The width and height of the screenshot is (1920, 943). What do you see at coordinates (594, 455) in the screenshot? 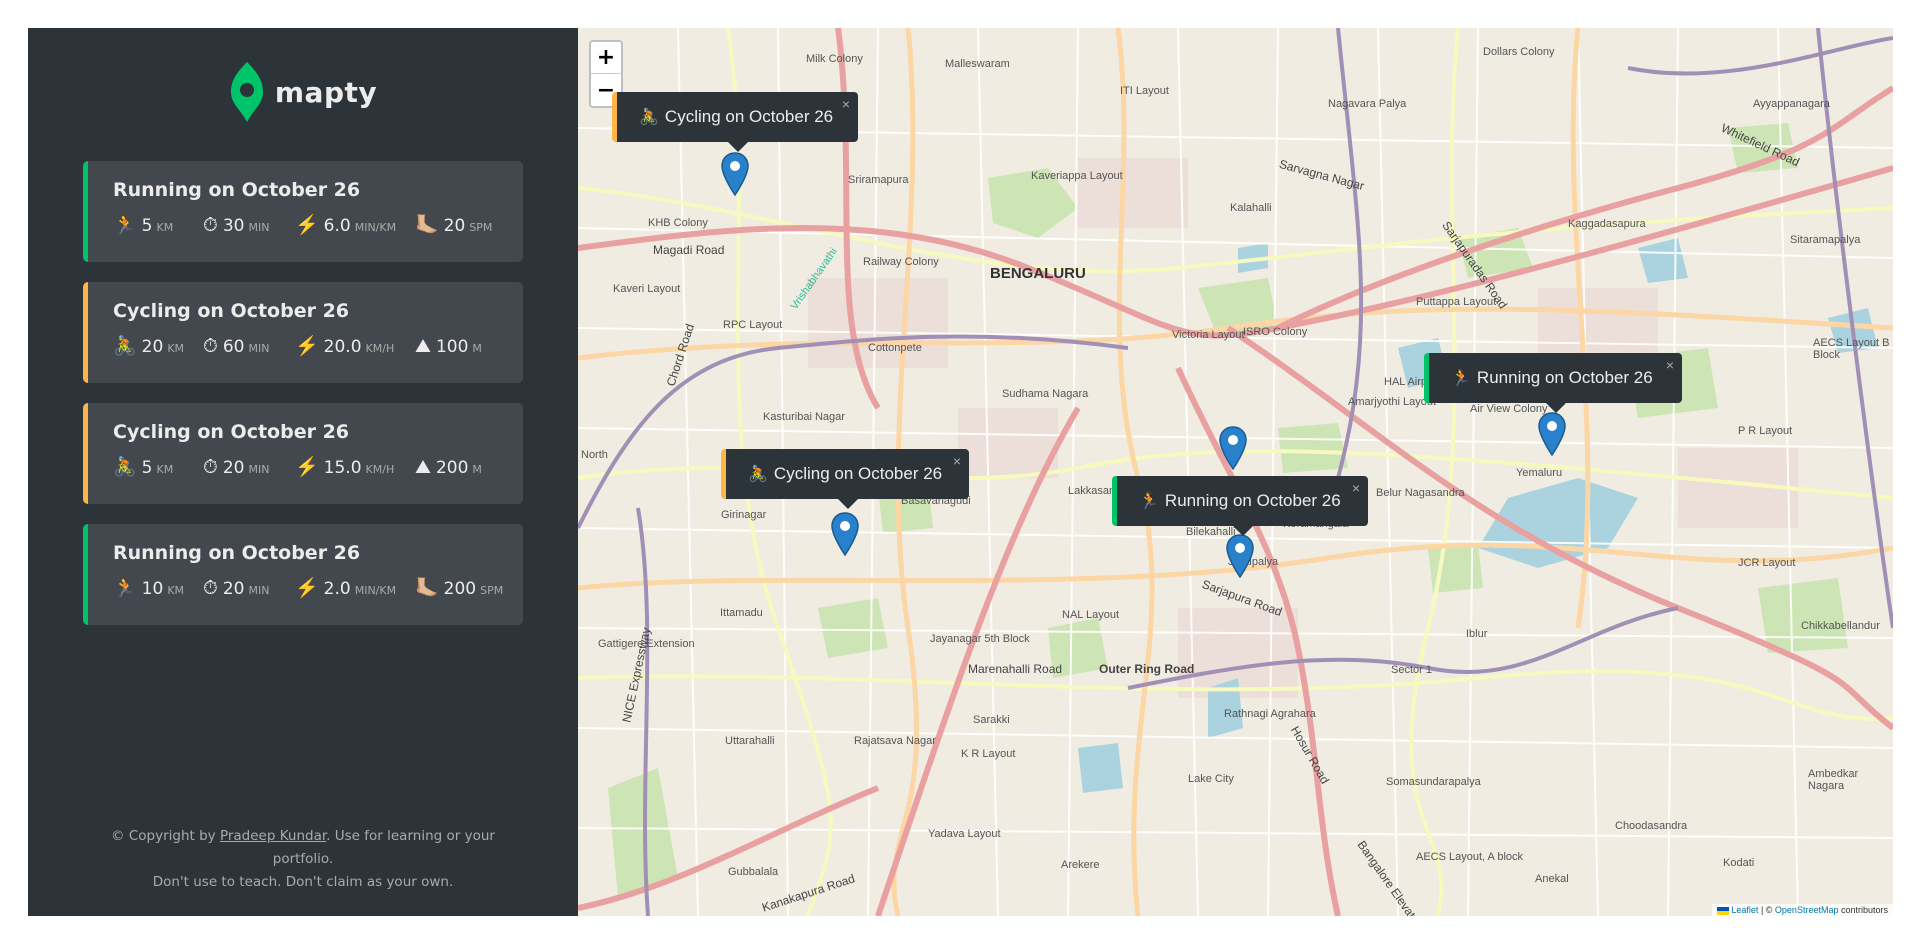
I see `map-label: North` at bounding box center [594, 455].